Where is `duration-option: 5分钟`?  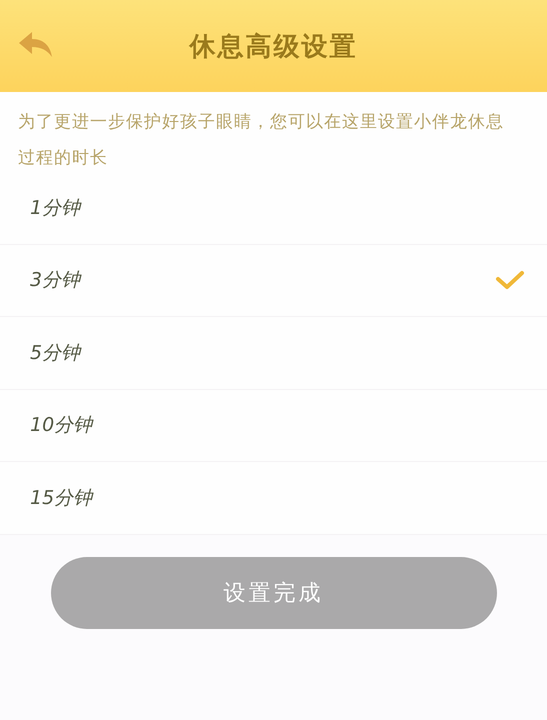 duration-option: 5分钟 is located at coordinates (273, 353).